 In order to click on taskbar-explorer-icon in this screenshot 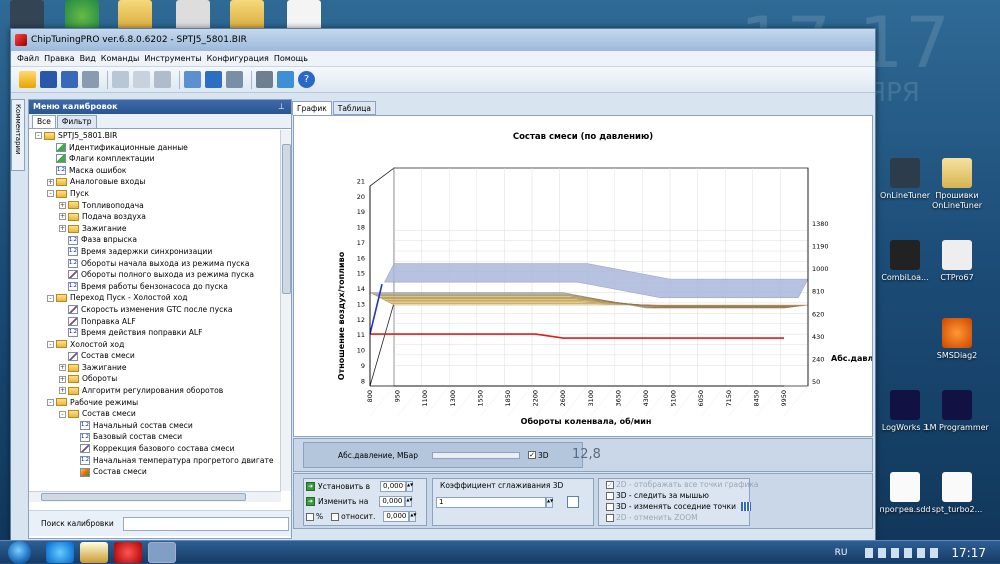, I will do `click(94, 552)`.